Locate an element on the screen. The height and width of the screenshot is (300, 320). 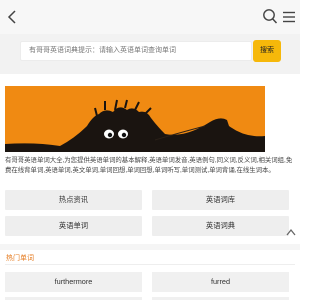
hot-words-title: 热门单词 is located at coordinates (20, 258).